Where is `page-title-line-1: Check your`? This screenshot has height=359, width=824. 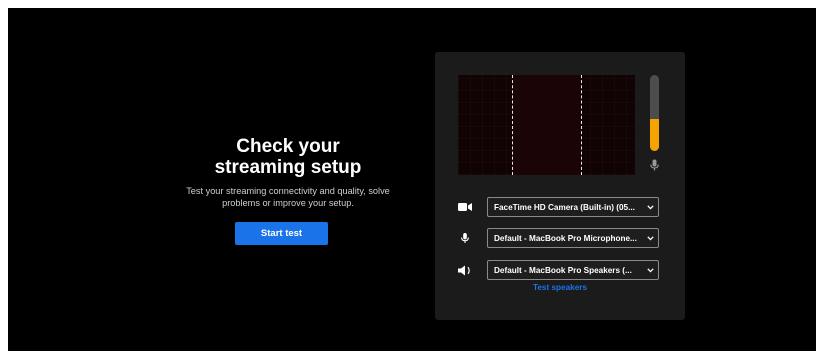 page-title-line-1: Check your is located at coordinates (288, 146).